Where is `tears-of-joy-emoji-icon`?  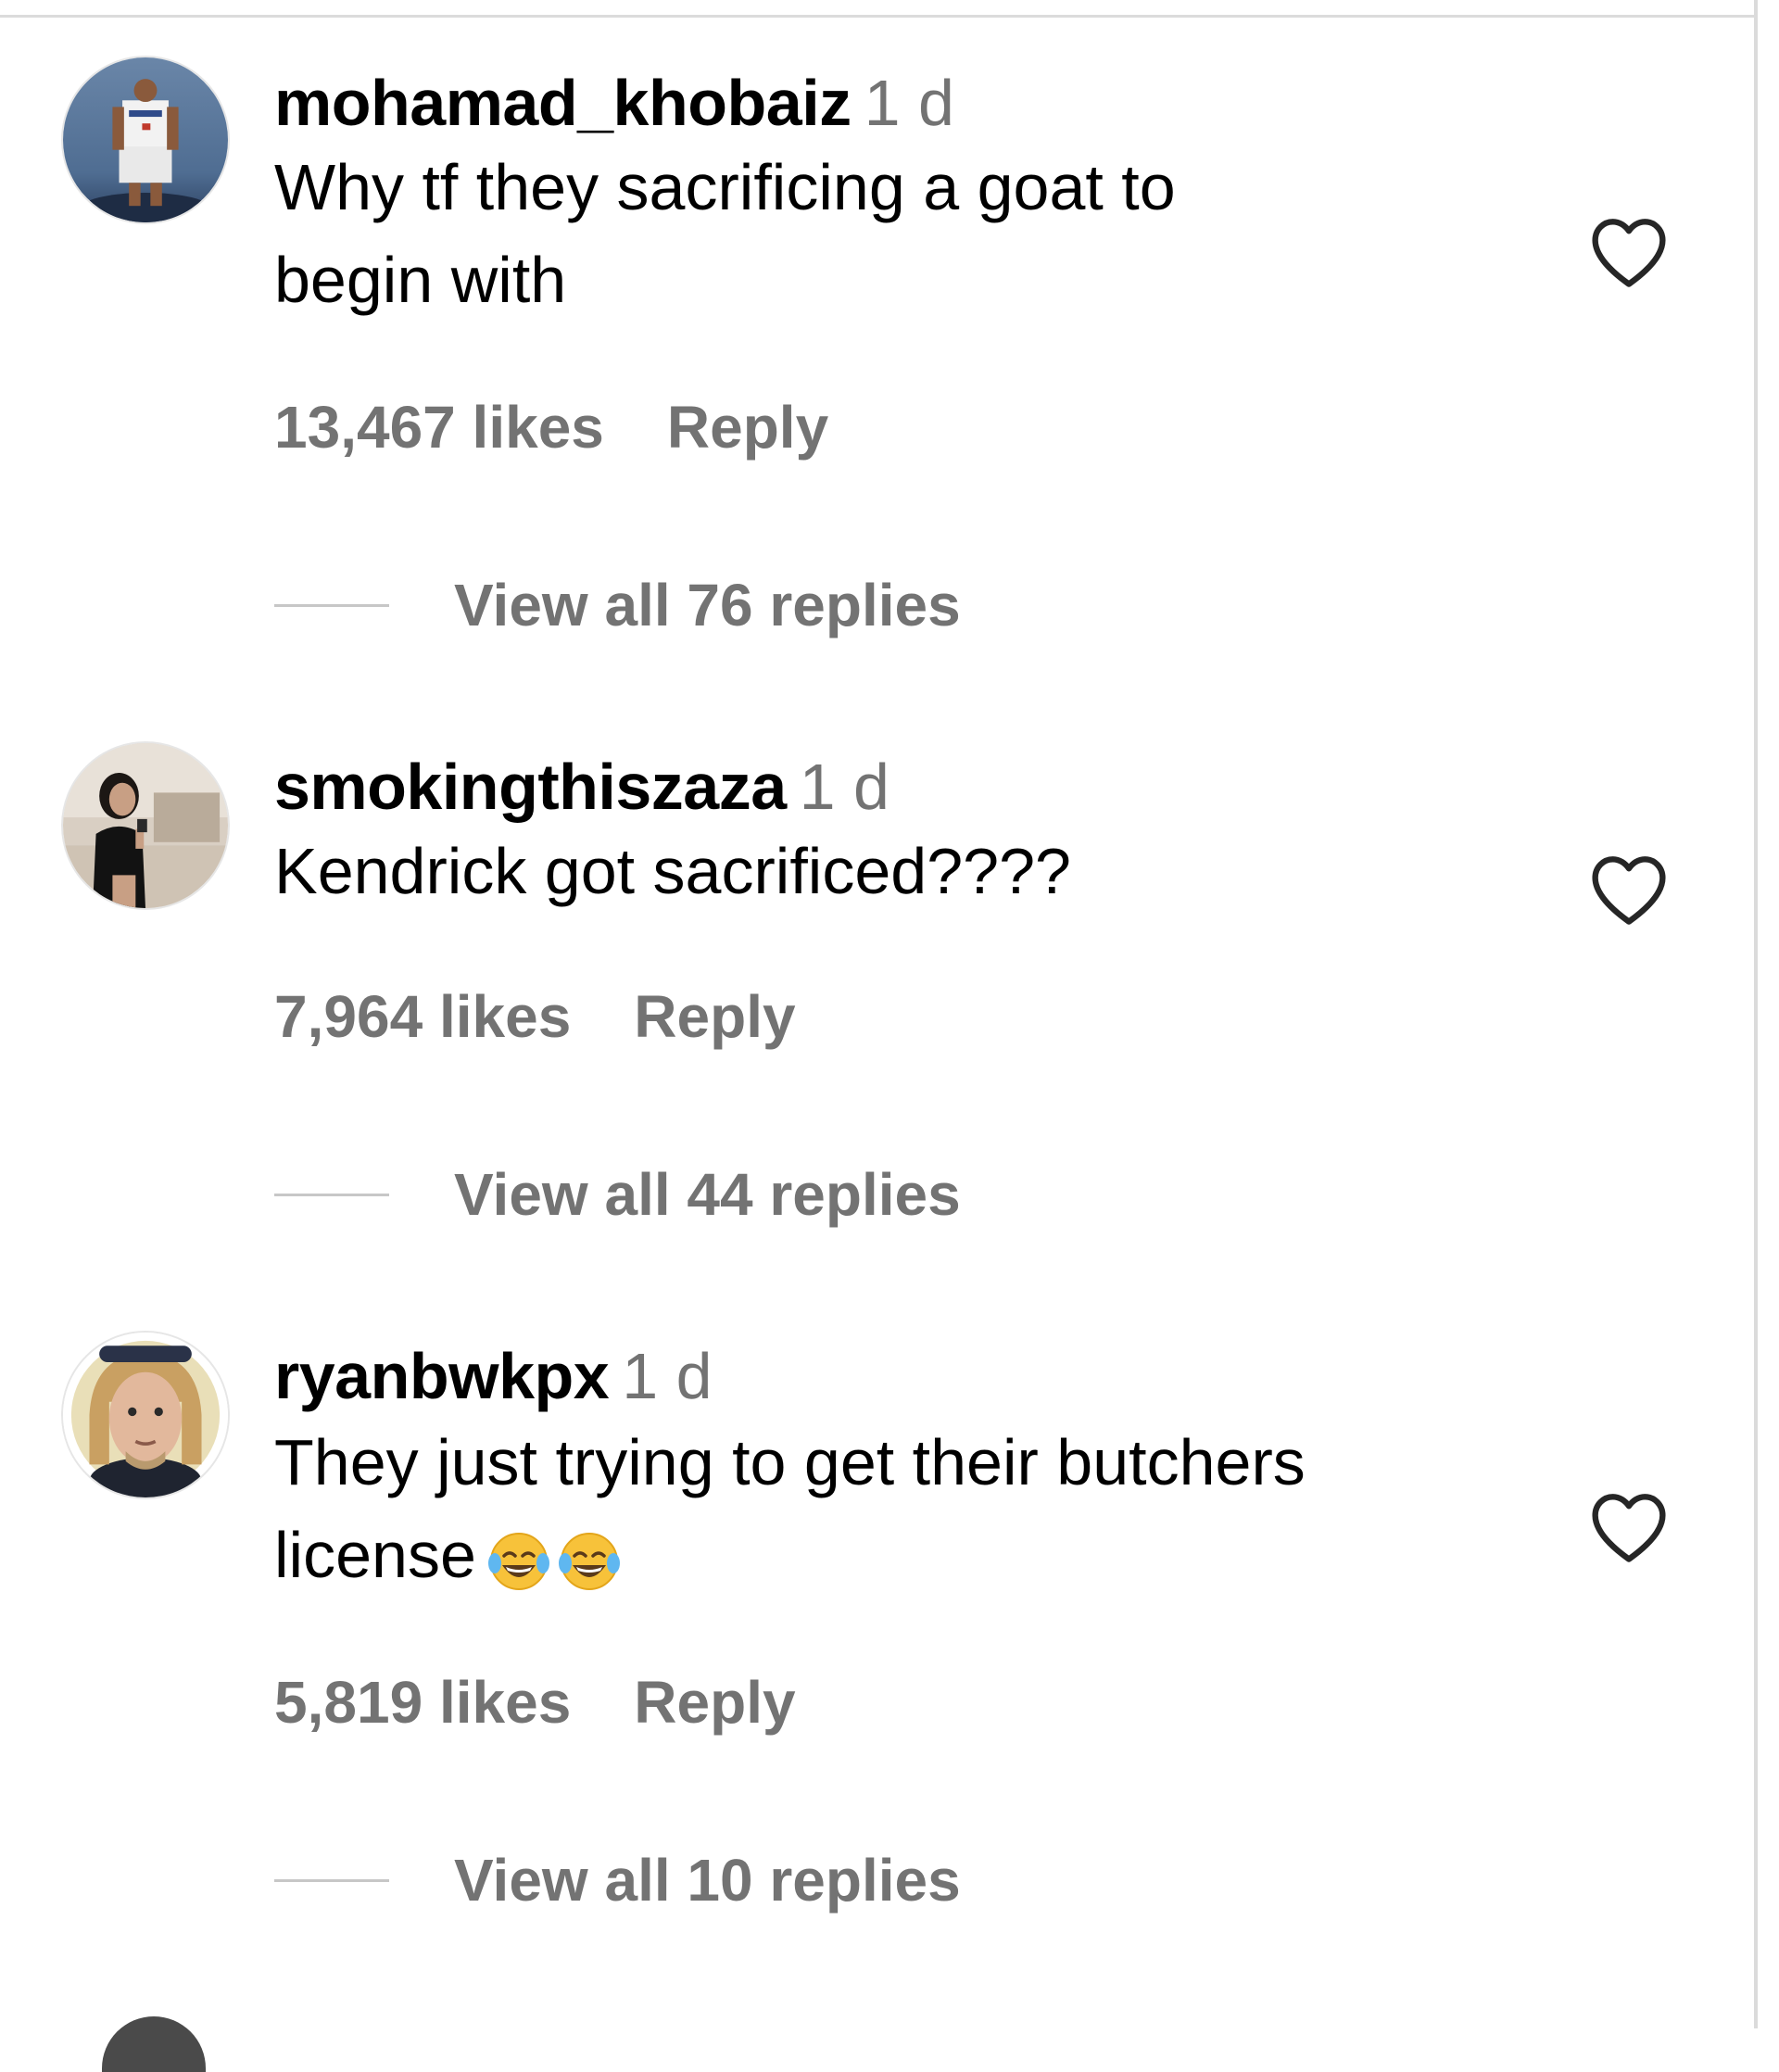 tears-of-joy-emoji-icon is located at coordinates (553, 1561).